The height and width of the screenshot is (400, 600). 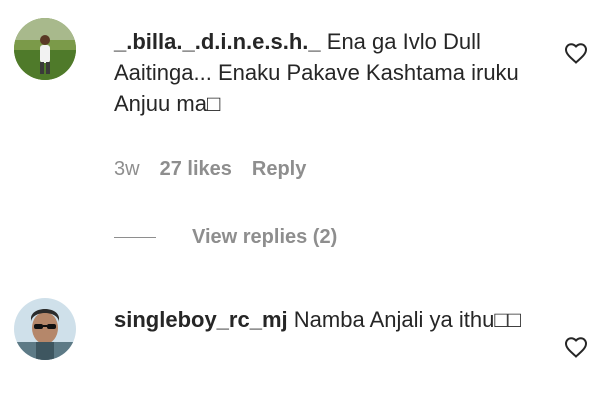 I want to click on comment-text: Namba Anjali ya ithu□□, so click(x=407, y=319).